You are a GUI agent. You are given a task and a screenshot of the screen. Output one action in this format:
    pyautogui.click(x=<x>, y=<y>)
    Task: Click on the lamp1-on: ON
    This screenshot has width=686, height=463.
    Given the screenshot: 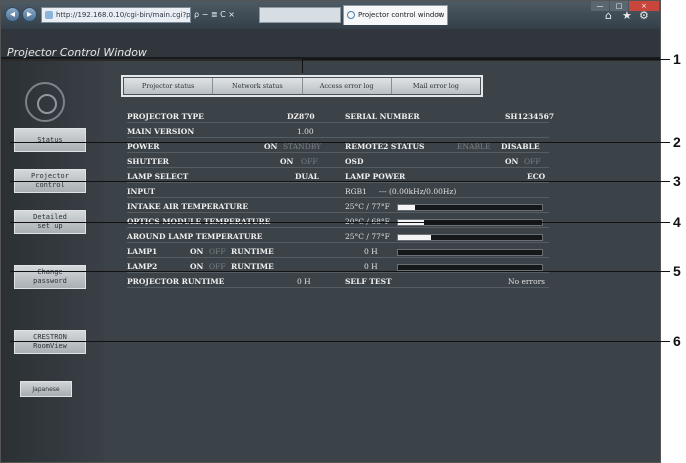 What is the action you would take?
    pyautogui.click(x=197, y=251)
    